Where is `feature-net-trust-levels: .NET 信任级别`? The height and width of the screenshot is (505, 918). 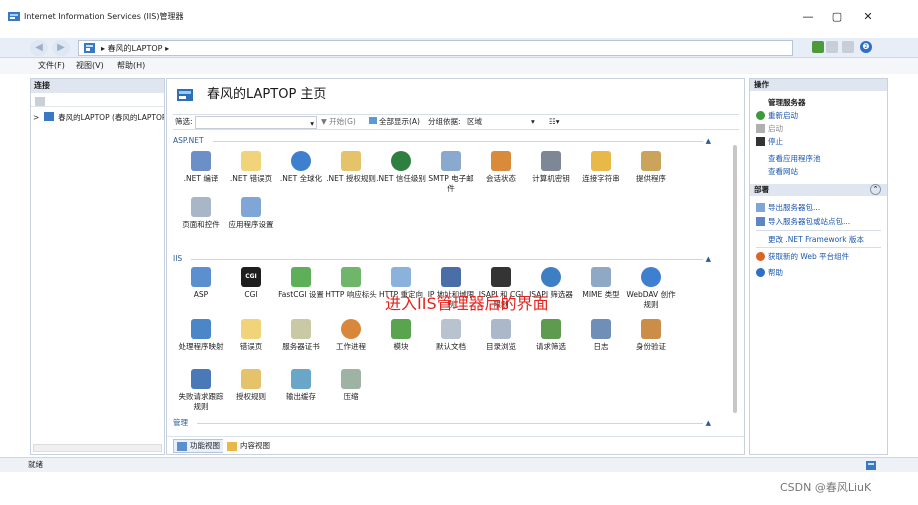 feature-net-trust-levels: .NET 信任级别 is located at coordinates (401, 167).